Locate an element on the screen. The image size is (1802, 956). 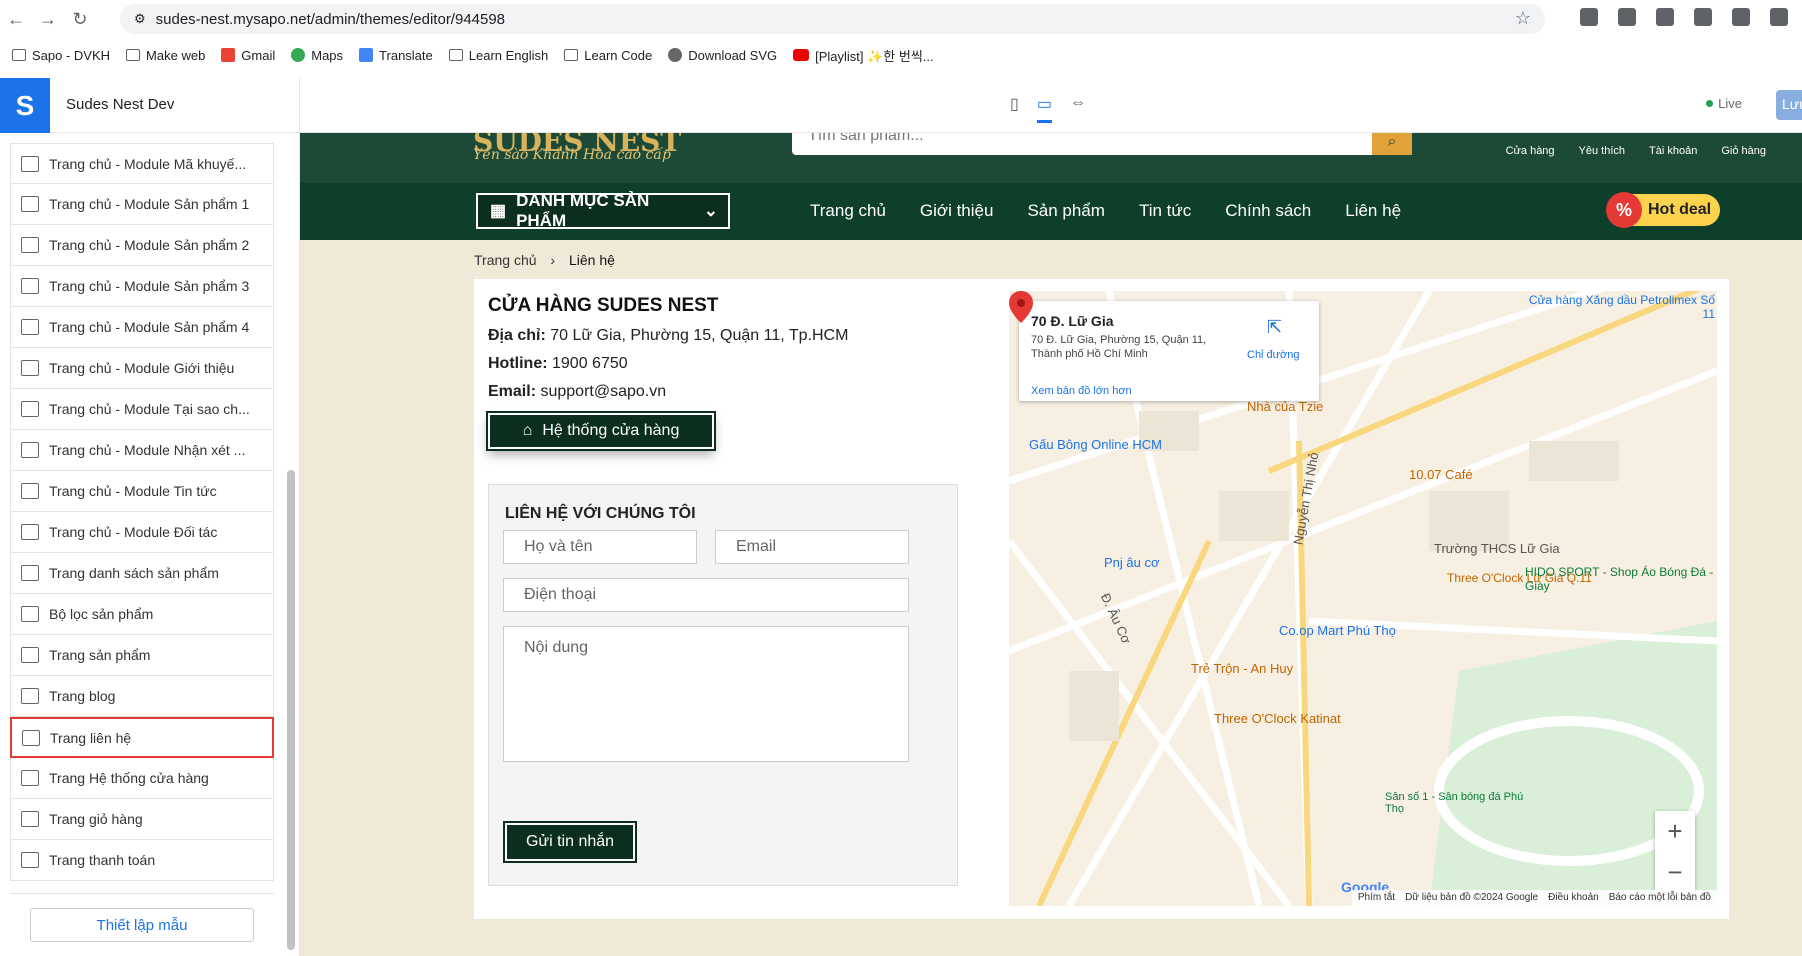
hand-icon is located at coordinates (30, 778).